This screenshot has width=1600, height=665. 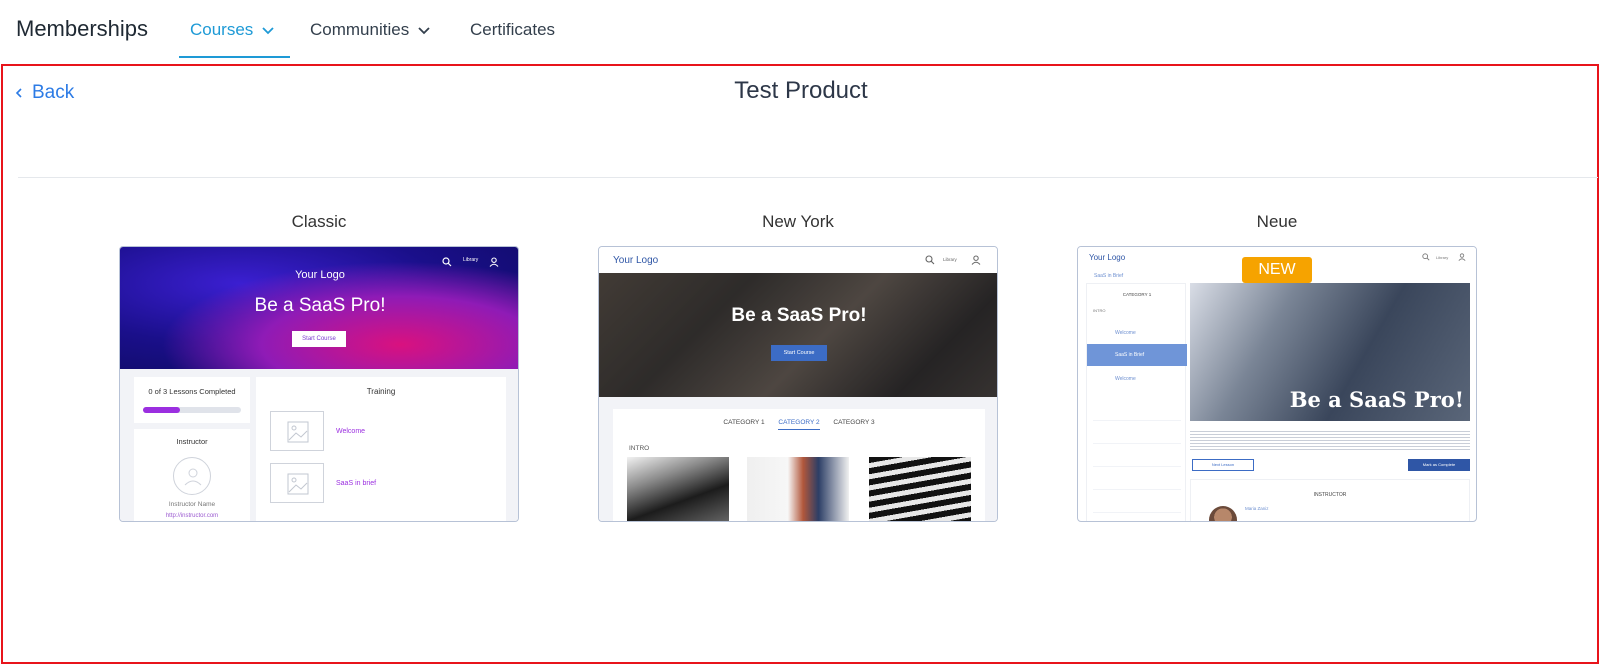 What do you see at coordinates (1330, 495) in the screenshot?
I see `instructor-heading: INSTRUCTOR` at bounding box center [1330, 495].